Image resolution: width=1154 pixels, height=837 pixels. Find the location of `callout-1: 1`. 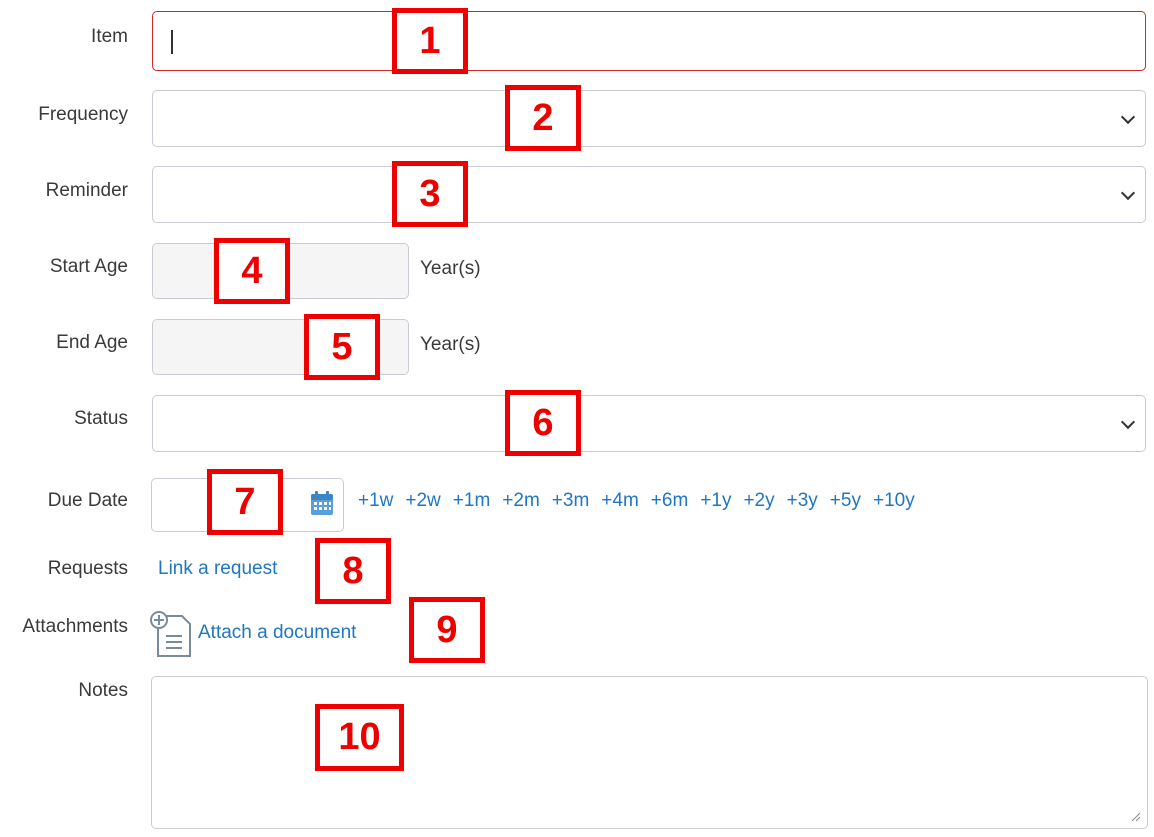

callout-1: 1 is located at coordinates (430, 41).